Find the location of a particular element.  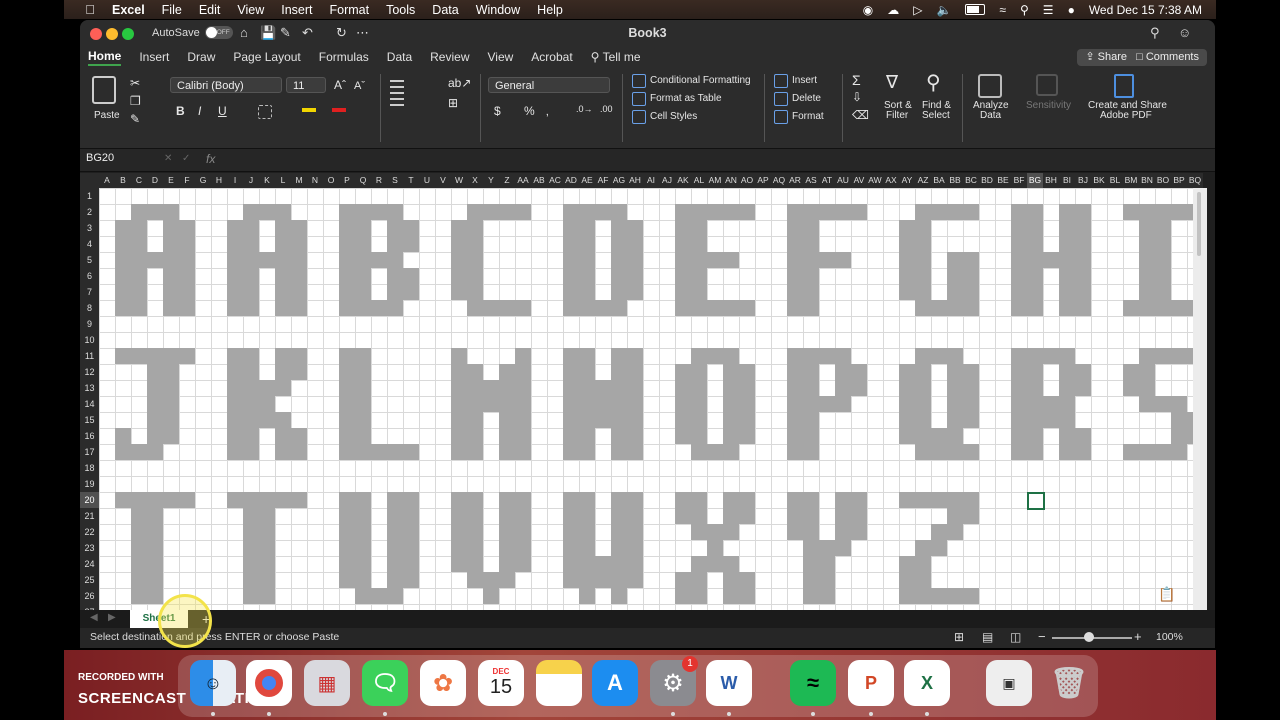

column-header: V is located at coordinates (443, 180).